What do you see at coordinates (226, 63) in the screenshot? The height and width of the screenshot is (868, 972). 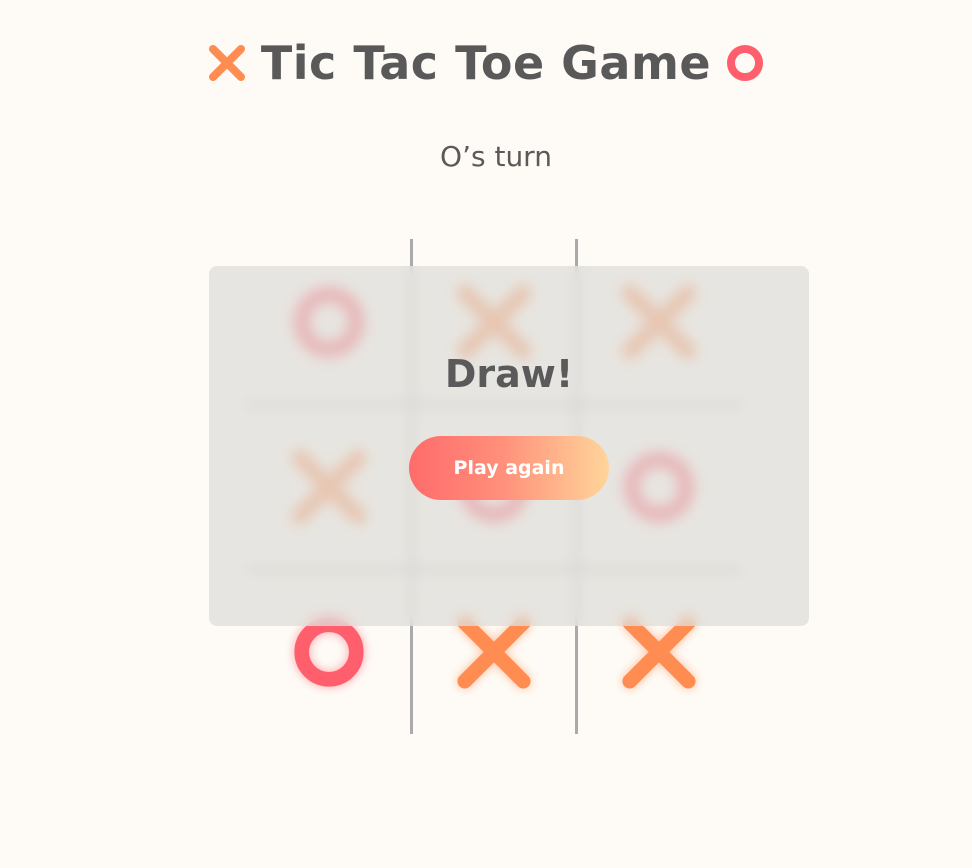 I see `x-mark-icon` at bounding box center [226, 63].